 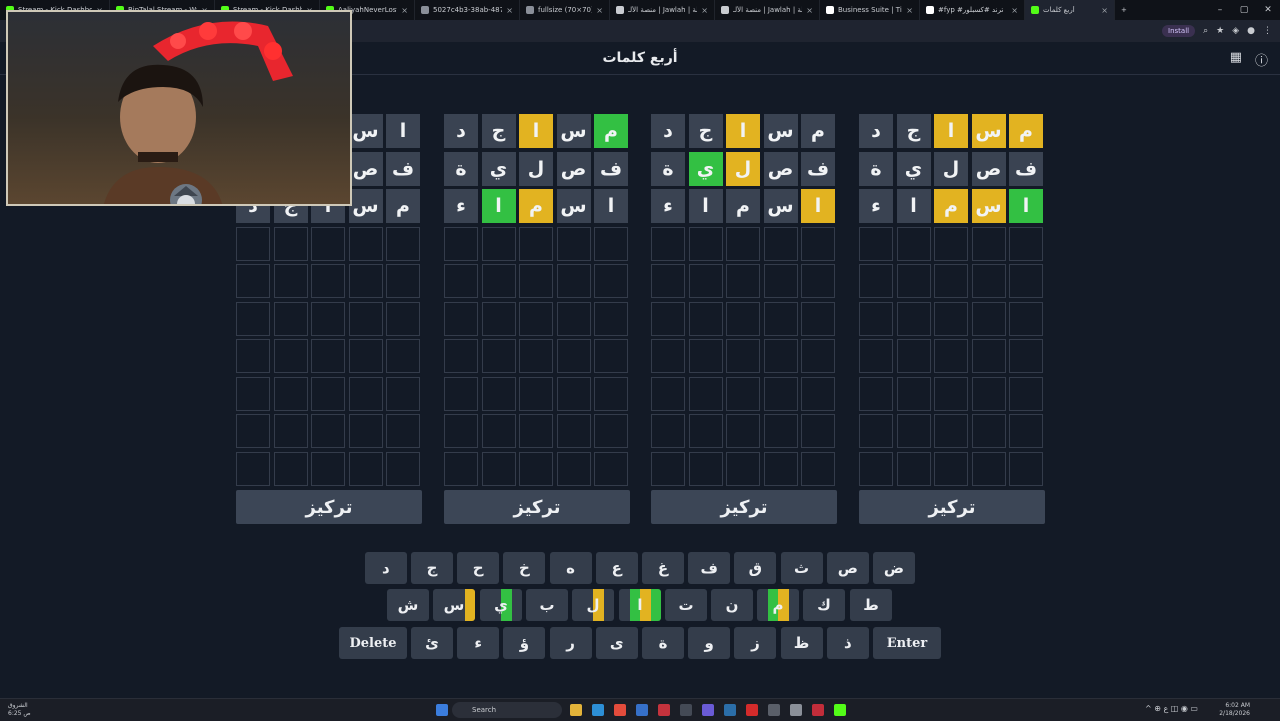 I want to click on key-7: ن, so click(x=732, y=605).